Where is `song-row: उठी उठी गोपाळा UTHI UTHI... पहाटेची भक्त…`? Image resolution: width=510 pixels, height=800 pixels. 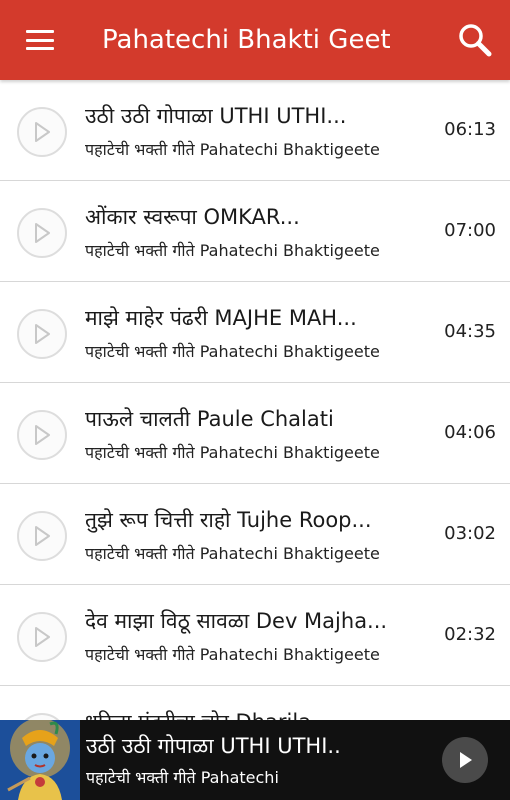 song-row: उठी उठी गोपाळा UTHI UTHI... पहाटेची भक्त… is located at coordinates (255, 130).